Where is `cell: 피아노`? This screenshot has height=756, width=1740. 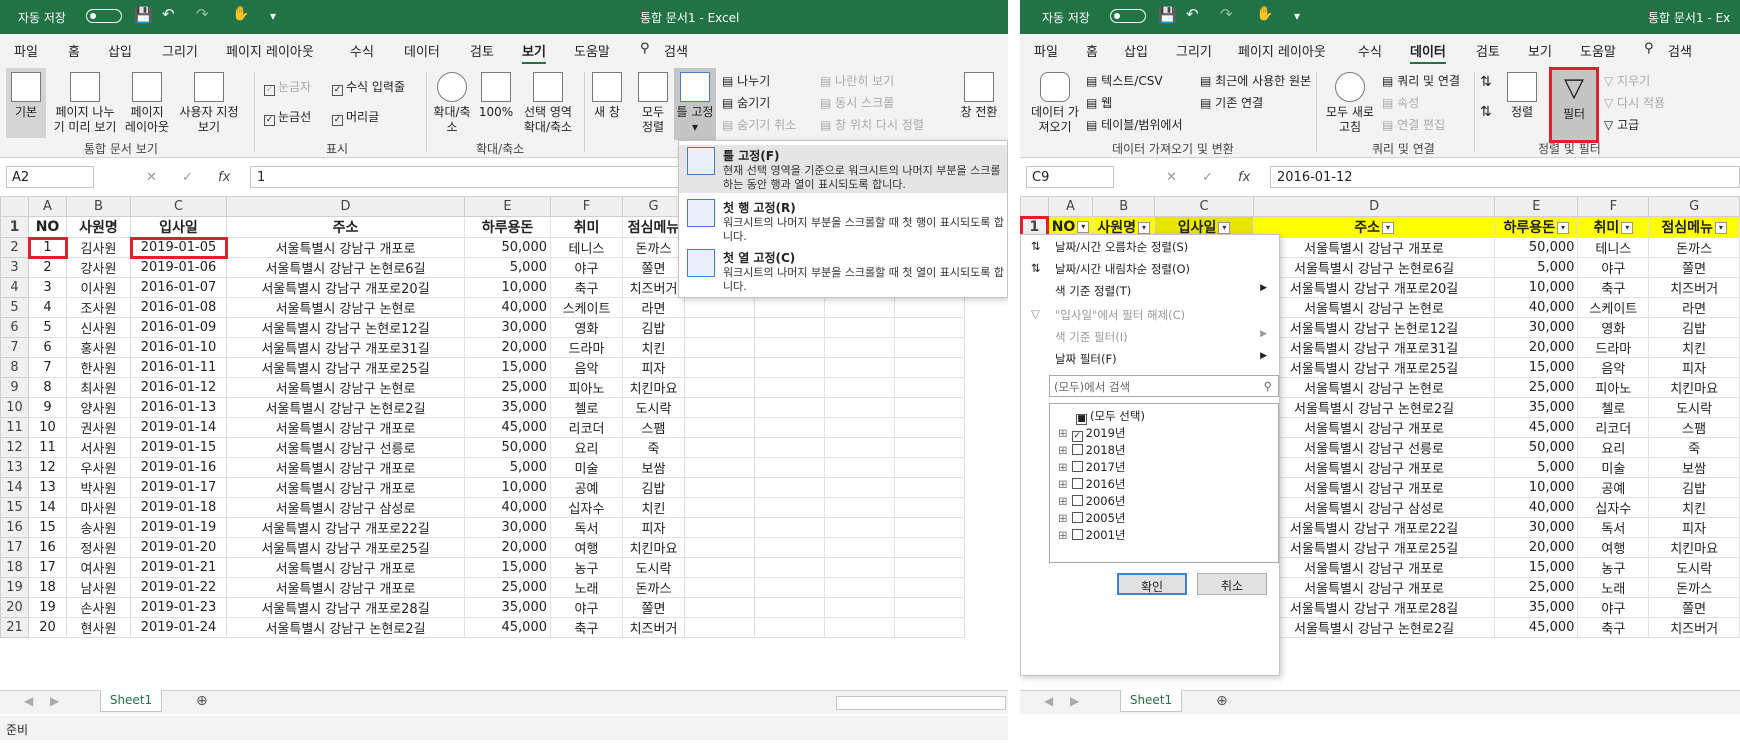
cell: 피아노 is located at coordinates (1613, 387).